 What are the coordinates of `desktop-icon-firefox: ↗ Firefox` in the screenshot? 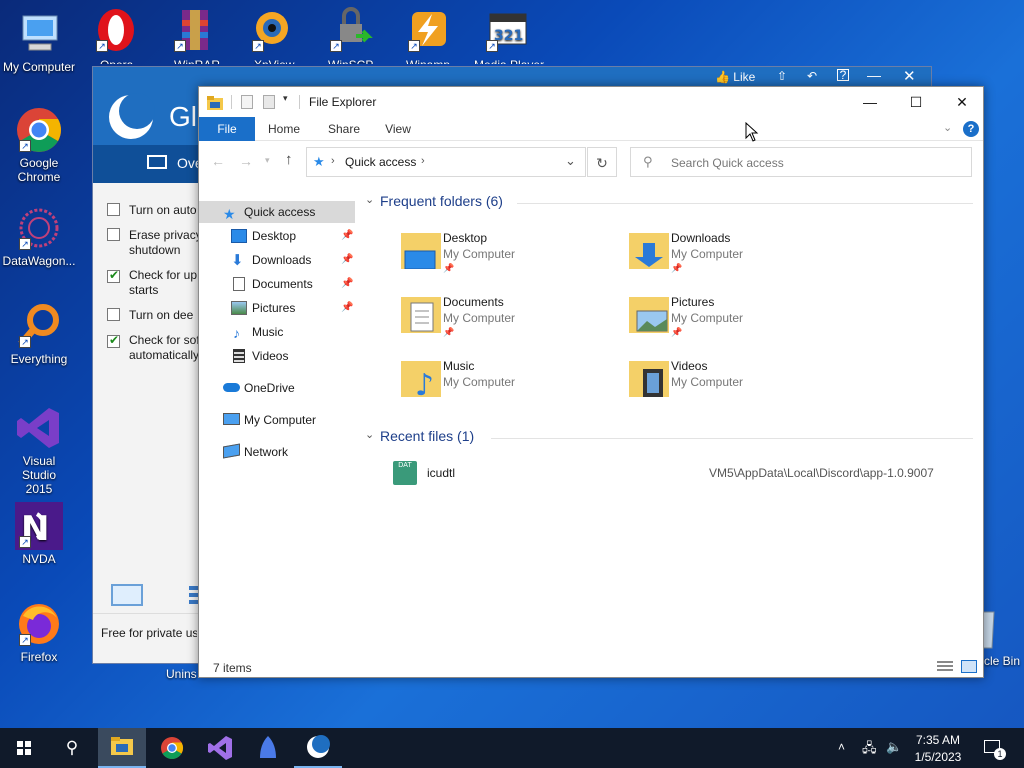 It's located at (39, 632).